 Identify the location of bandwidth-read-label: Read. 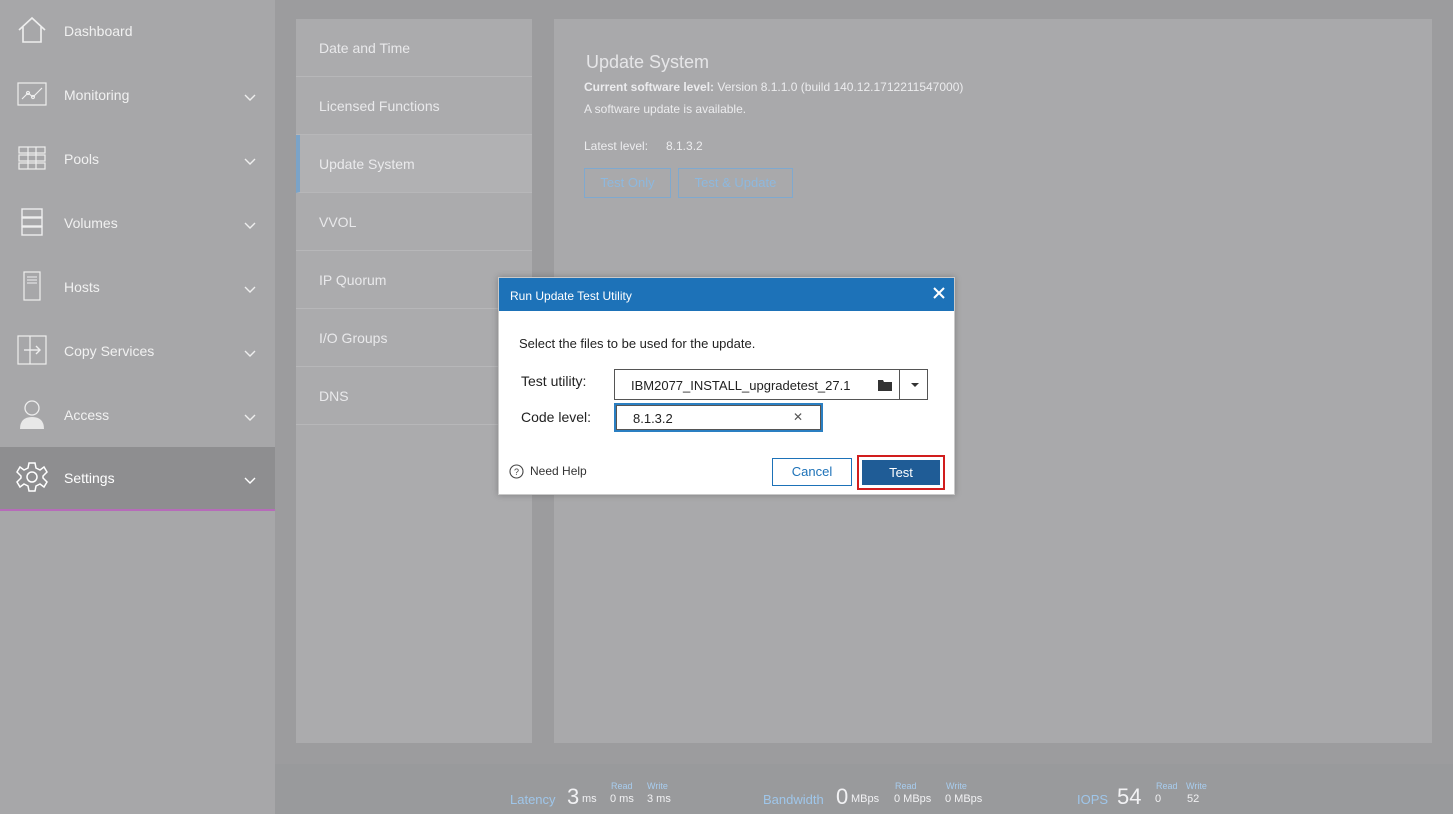
(906, 786).